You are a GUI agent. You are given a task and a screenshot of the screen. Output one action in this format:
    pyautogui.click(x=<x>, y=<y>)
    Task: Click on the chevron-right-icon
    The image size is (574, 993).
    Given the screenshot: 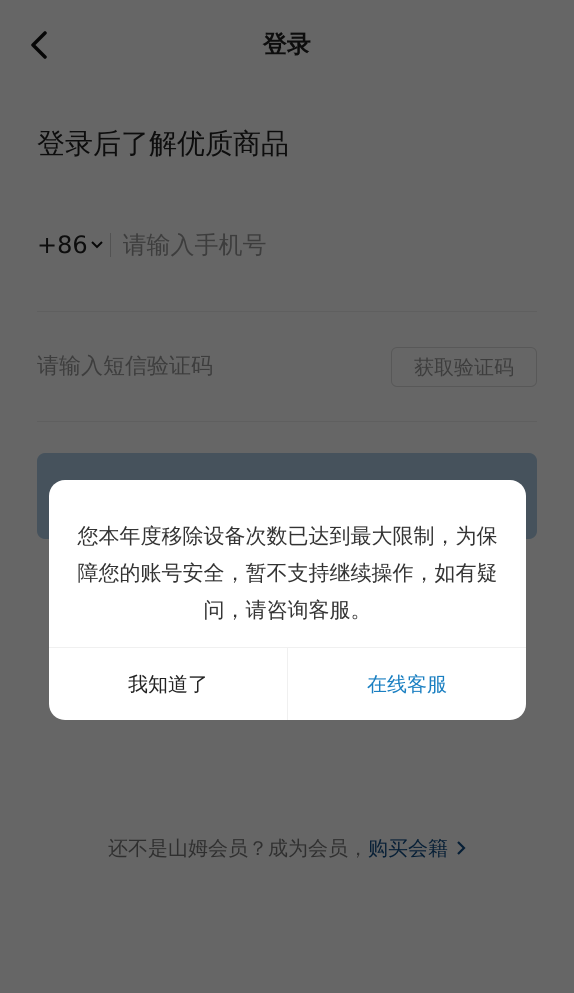 What is the action you would take?
    pyautogui.click(x=461, y=848)
    